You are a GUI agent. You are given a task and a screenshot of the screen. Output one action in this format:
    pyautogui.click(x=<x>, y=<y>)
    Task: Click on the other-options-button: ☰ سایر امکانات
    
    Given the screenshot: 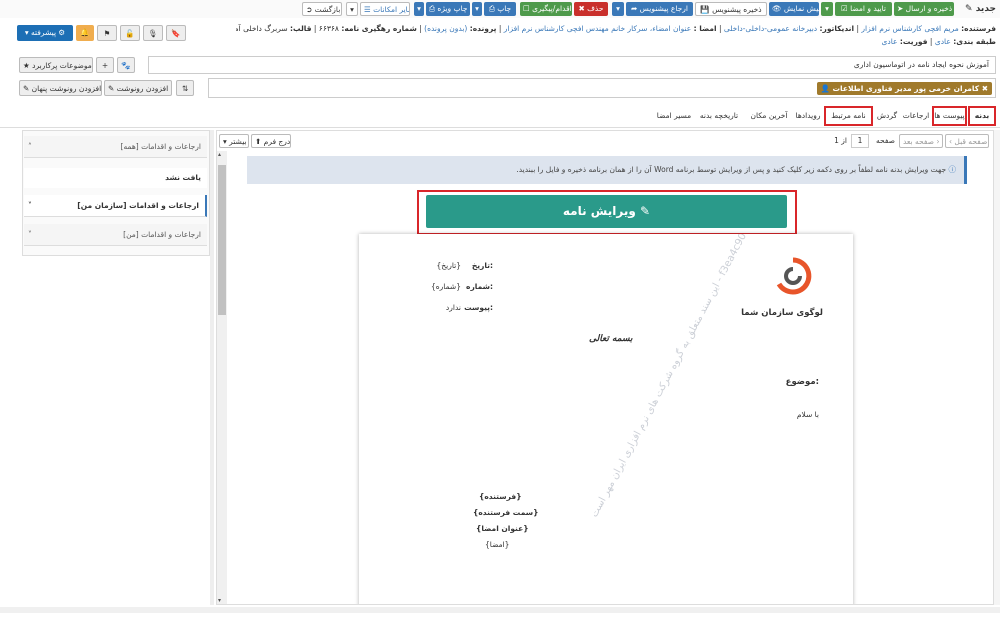 What is the action you would take?
    pyautogui.click(x=385, y=9)
    